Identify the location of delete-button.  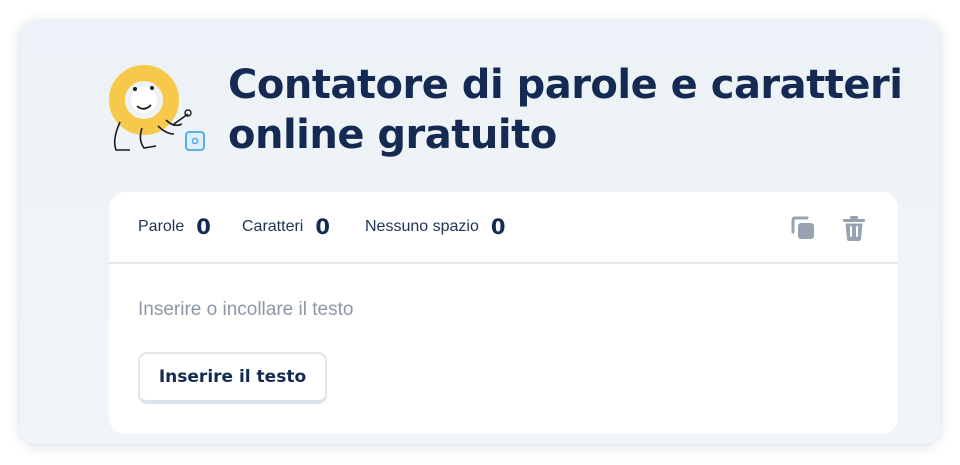
(854, 228).